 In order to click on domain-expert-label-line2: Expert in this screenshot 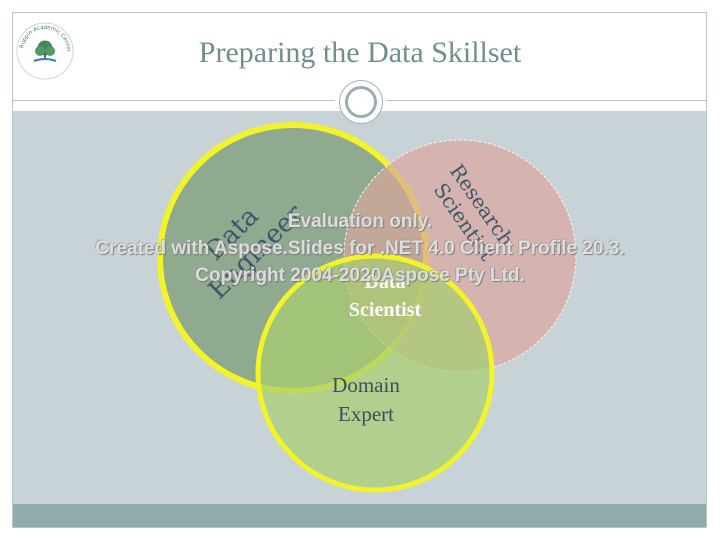, I will do `click(366, 414)`.